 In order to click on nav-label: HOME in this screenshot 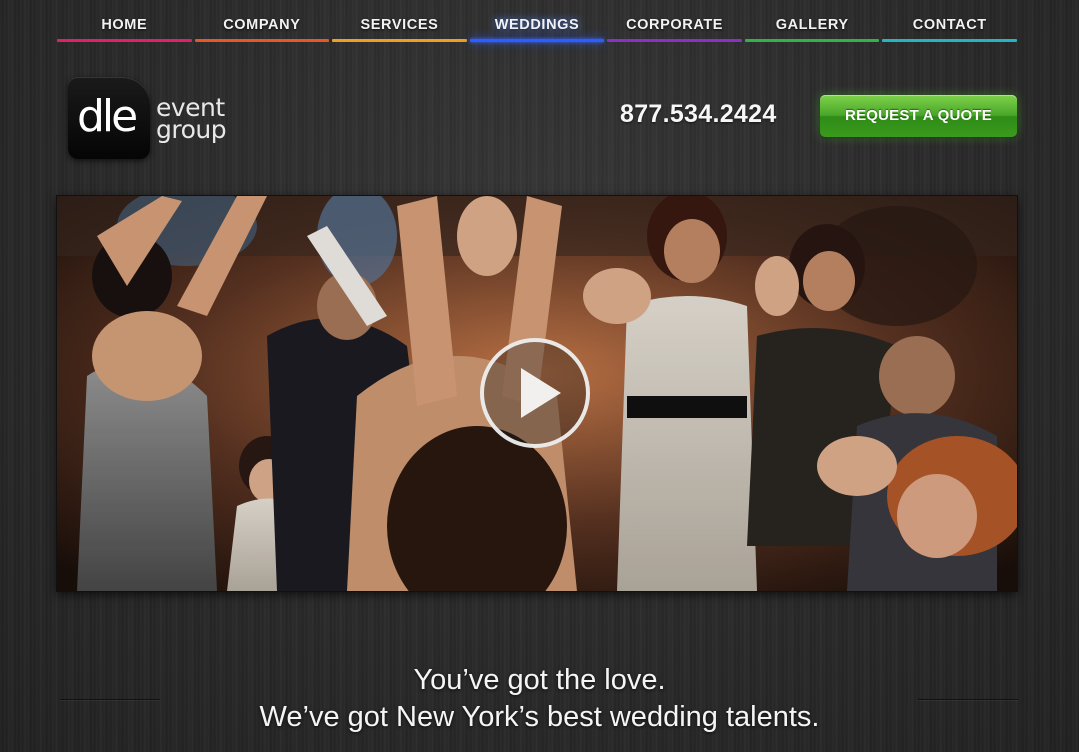, I will do `click(124, 25)`.